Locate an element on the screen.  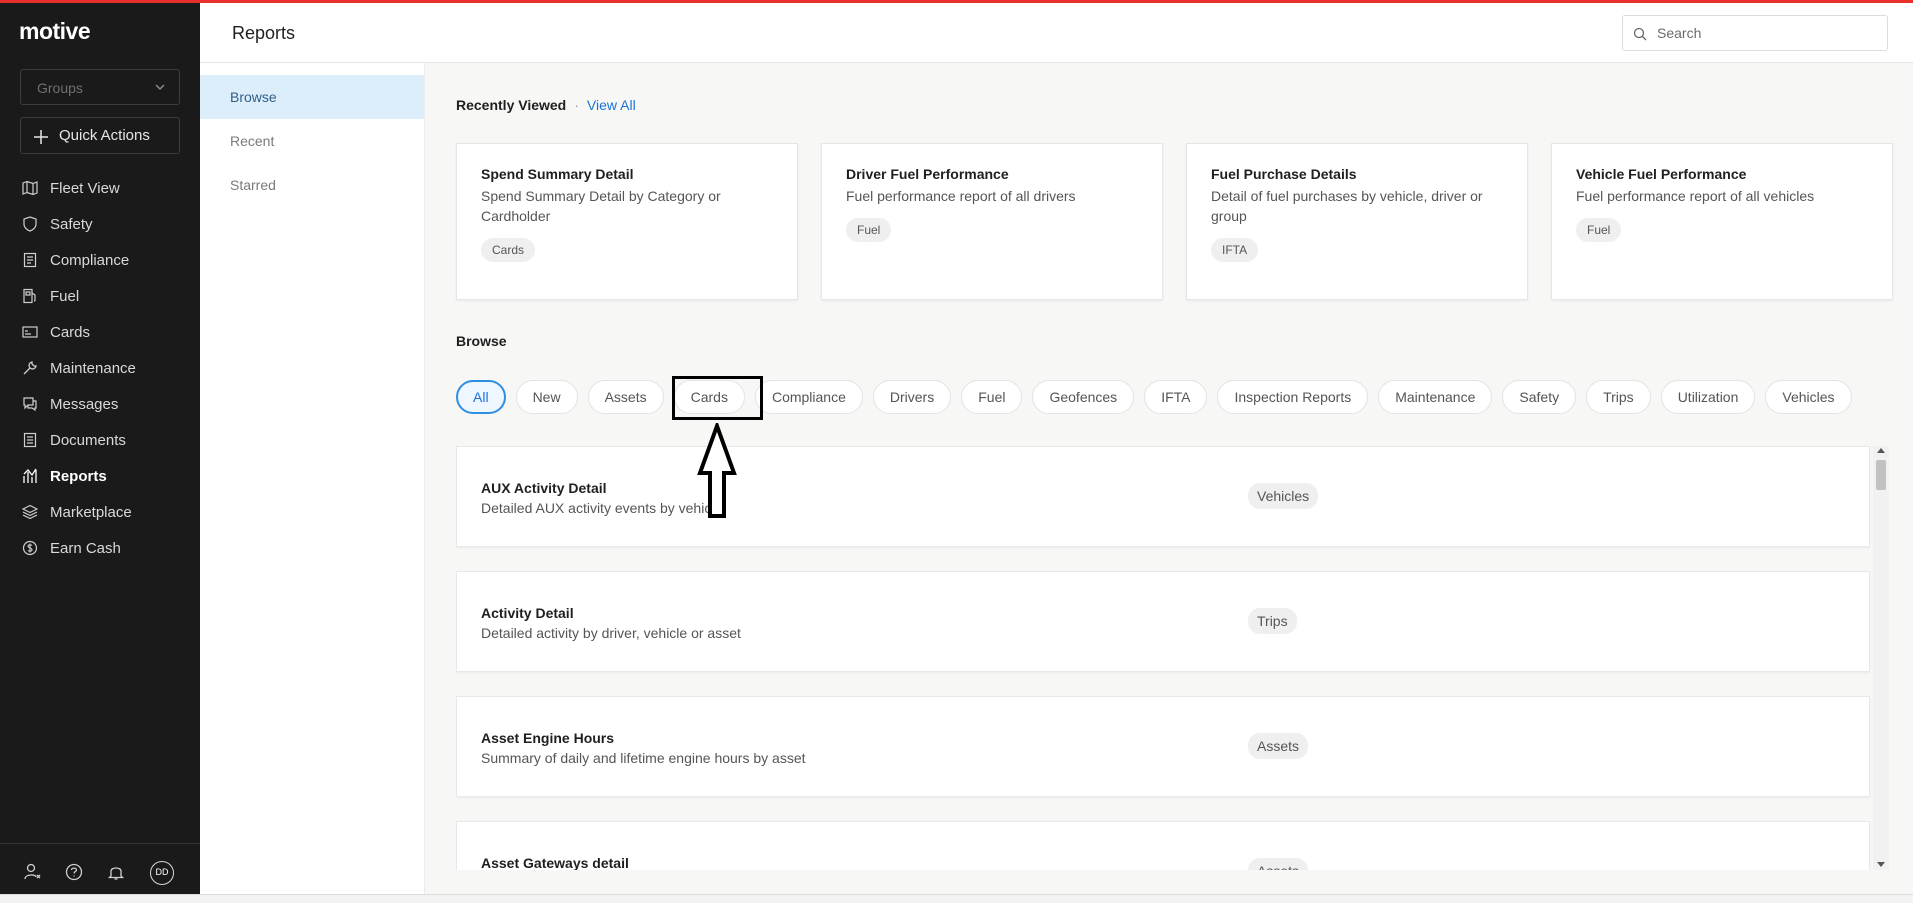
sidebar-item-label: Marketplace is located at coordinates (91, 512).